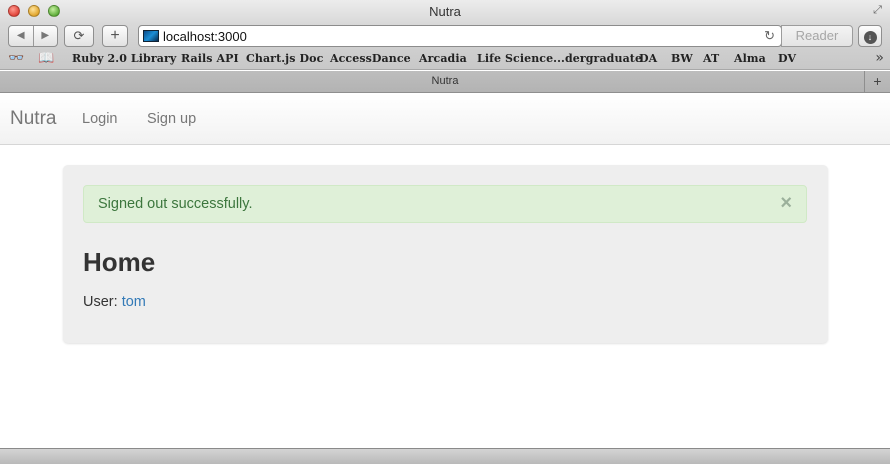 The width and height of the screenshot is (890, 464). What do you see at coordinates (711, 58) in the screenshot?
I see `bookmark-item: AT` at bounding box center [711, 58].